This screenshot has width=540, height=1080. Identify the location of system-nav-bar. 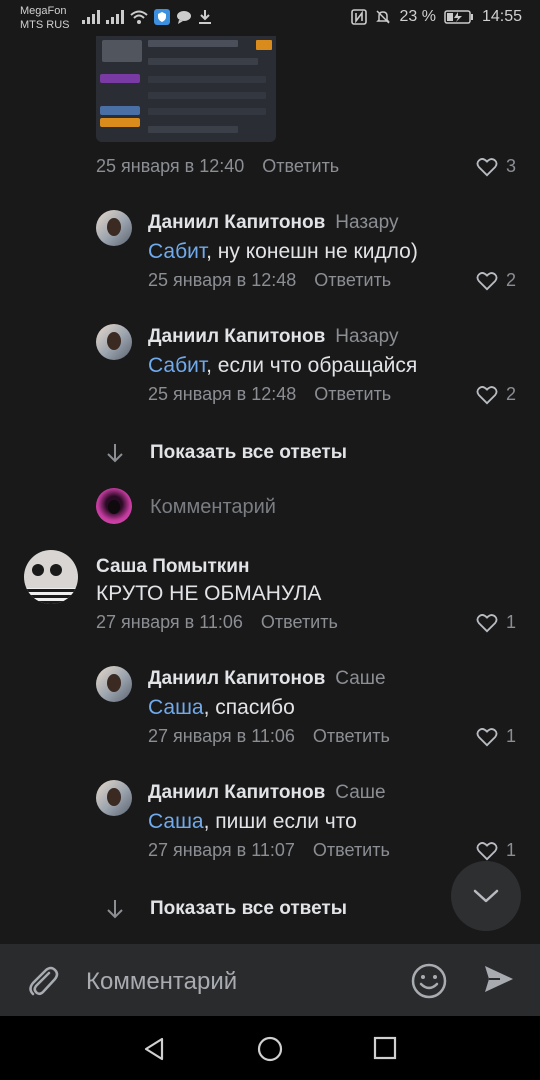
(270, 1048).